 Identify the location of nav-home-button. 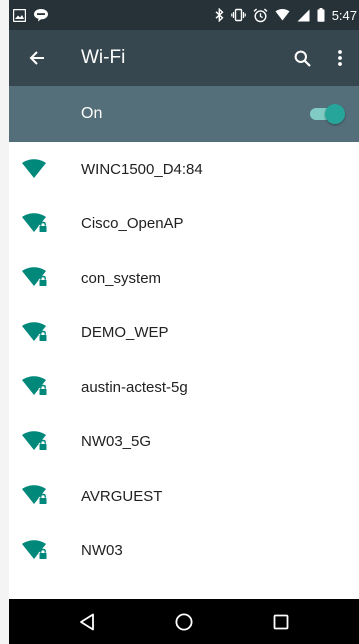
(184, 621).